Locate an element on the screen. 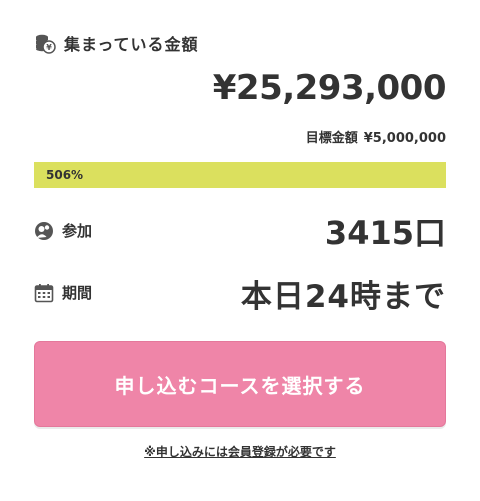 The image size is (480, 501). goal-amount: 目標金額 ¥5,000,000 is located at coordinates (376, 136).